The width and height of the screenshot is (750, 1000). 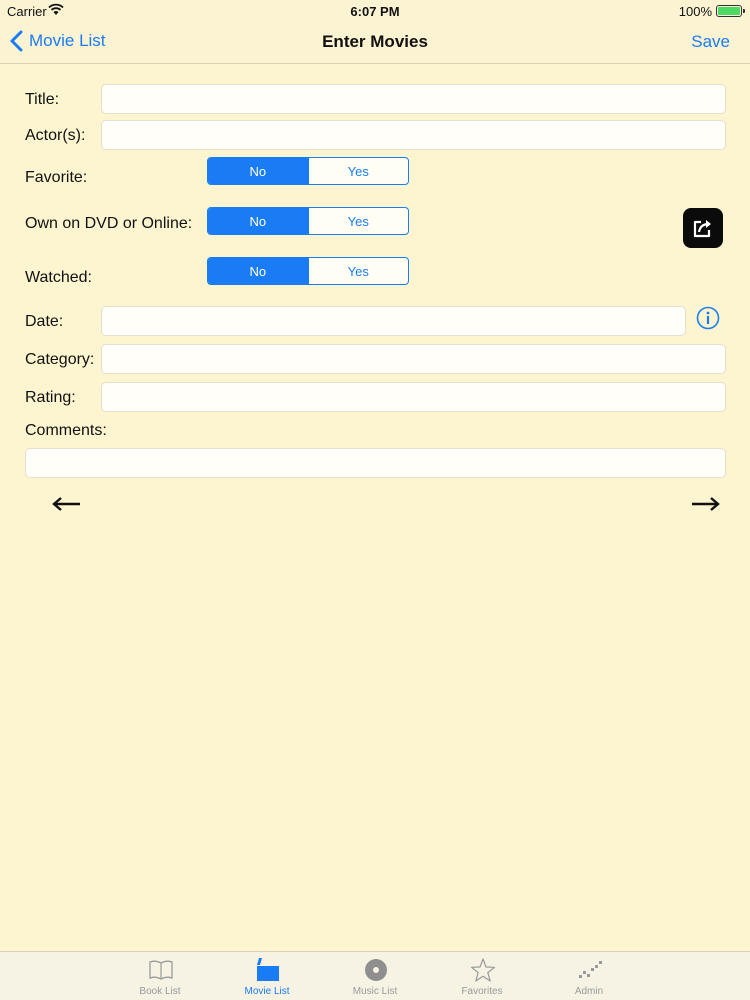 I want to click on page-title: Enter Movies, so click(x=375, y=41).